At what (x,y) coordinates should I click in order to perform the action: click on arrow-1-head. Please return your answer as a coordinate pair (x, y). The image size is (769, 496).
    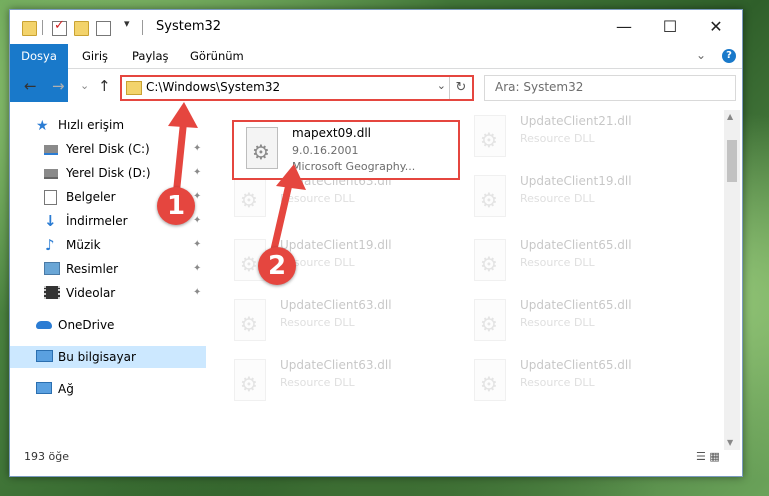
    Looking at the image, I should click on (183, 115).